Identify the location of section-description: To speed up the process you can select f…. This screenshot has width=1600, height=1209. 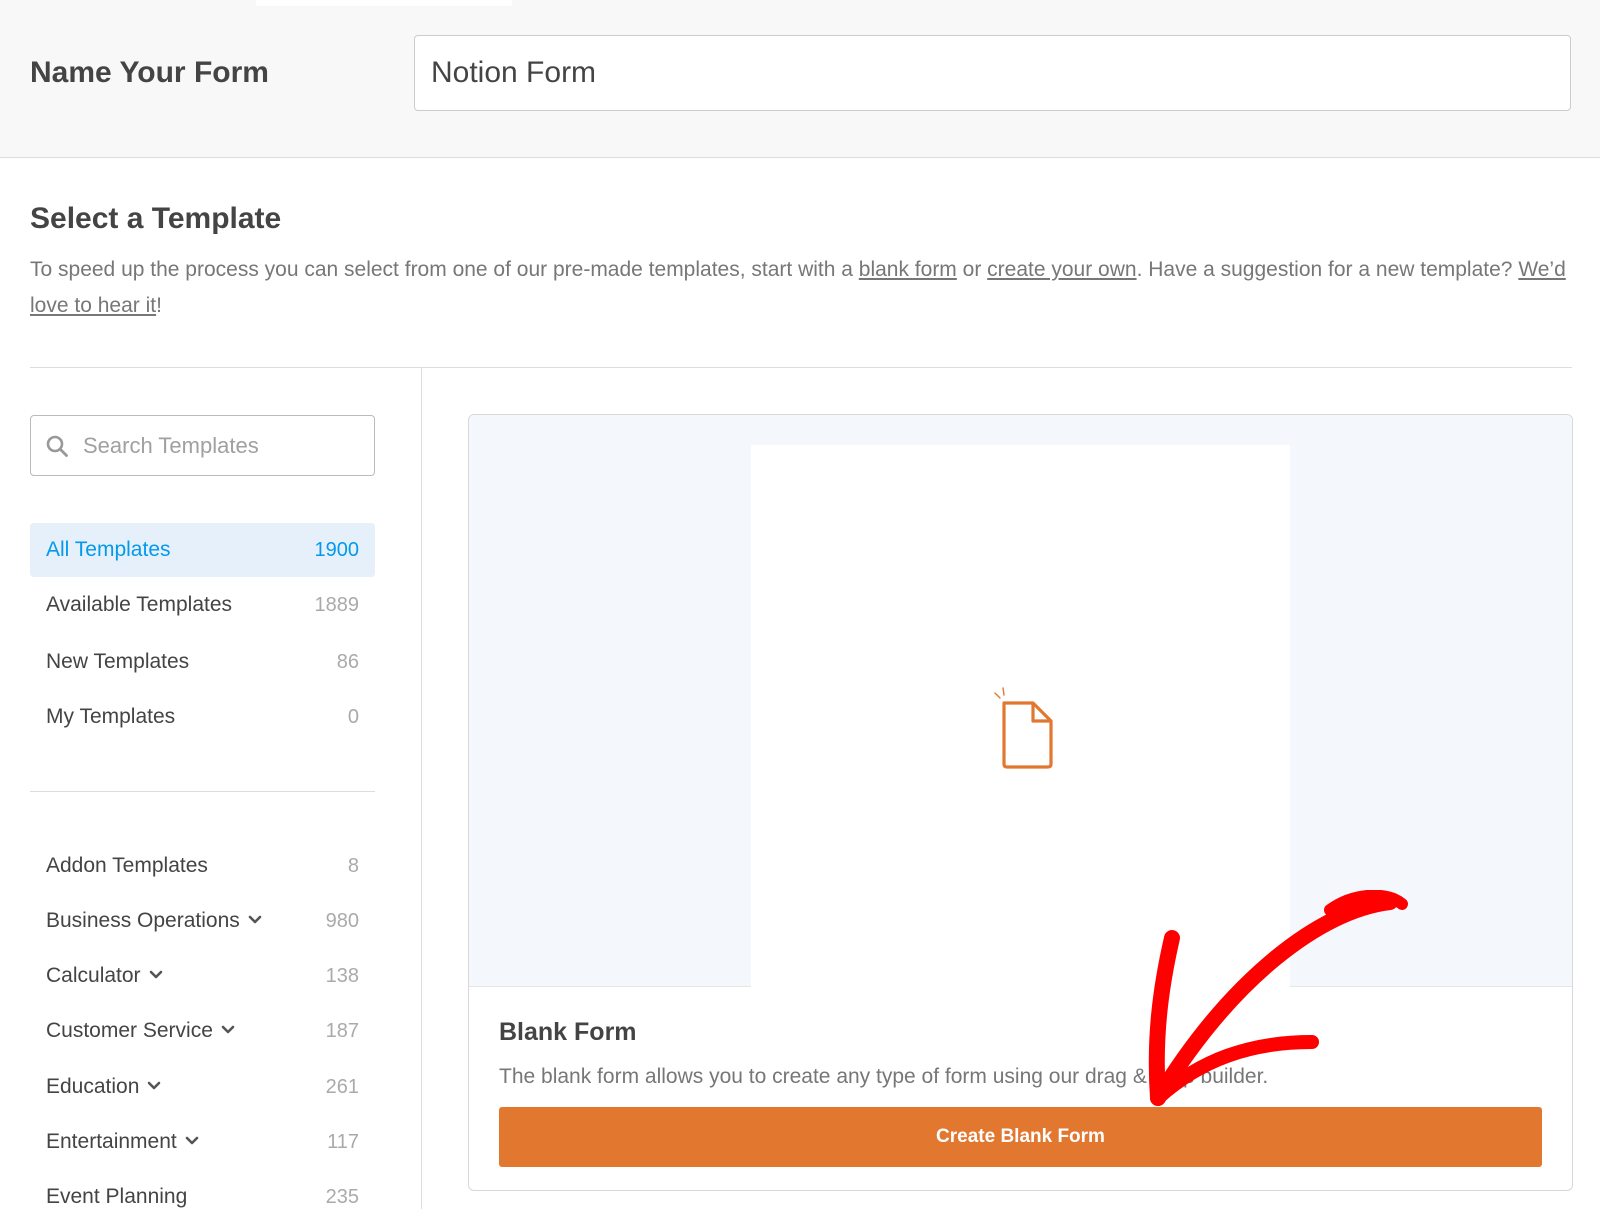
(805, 288).